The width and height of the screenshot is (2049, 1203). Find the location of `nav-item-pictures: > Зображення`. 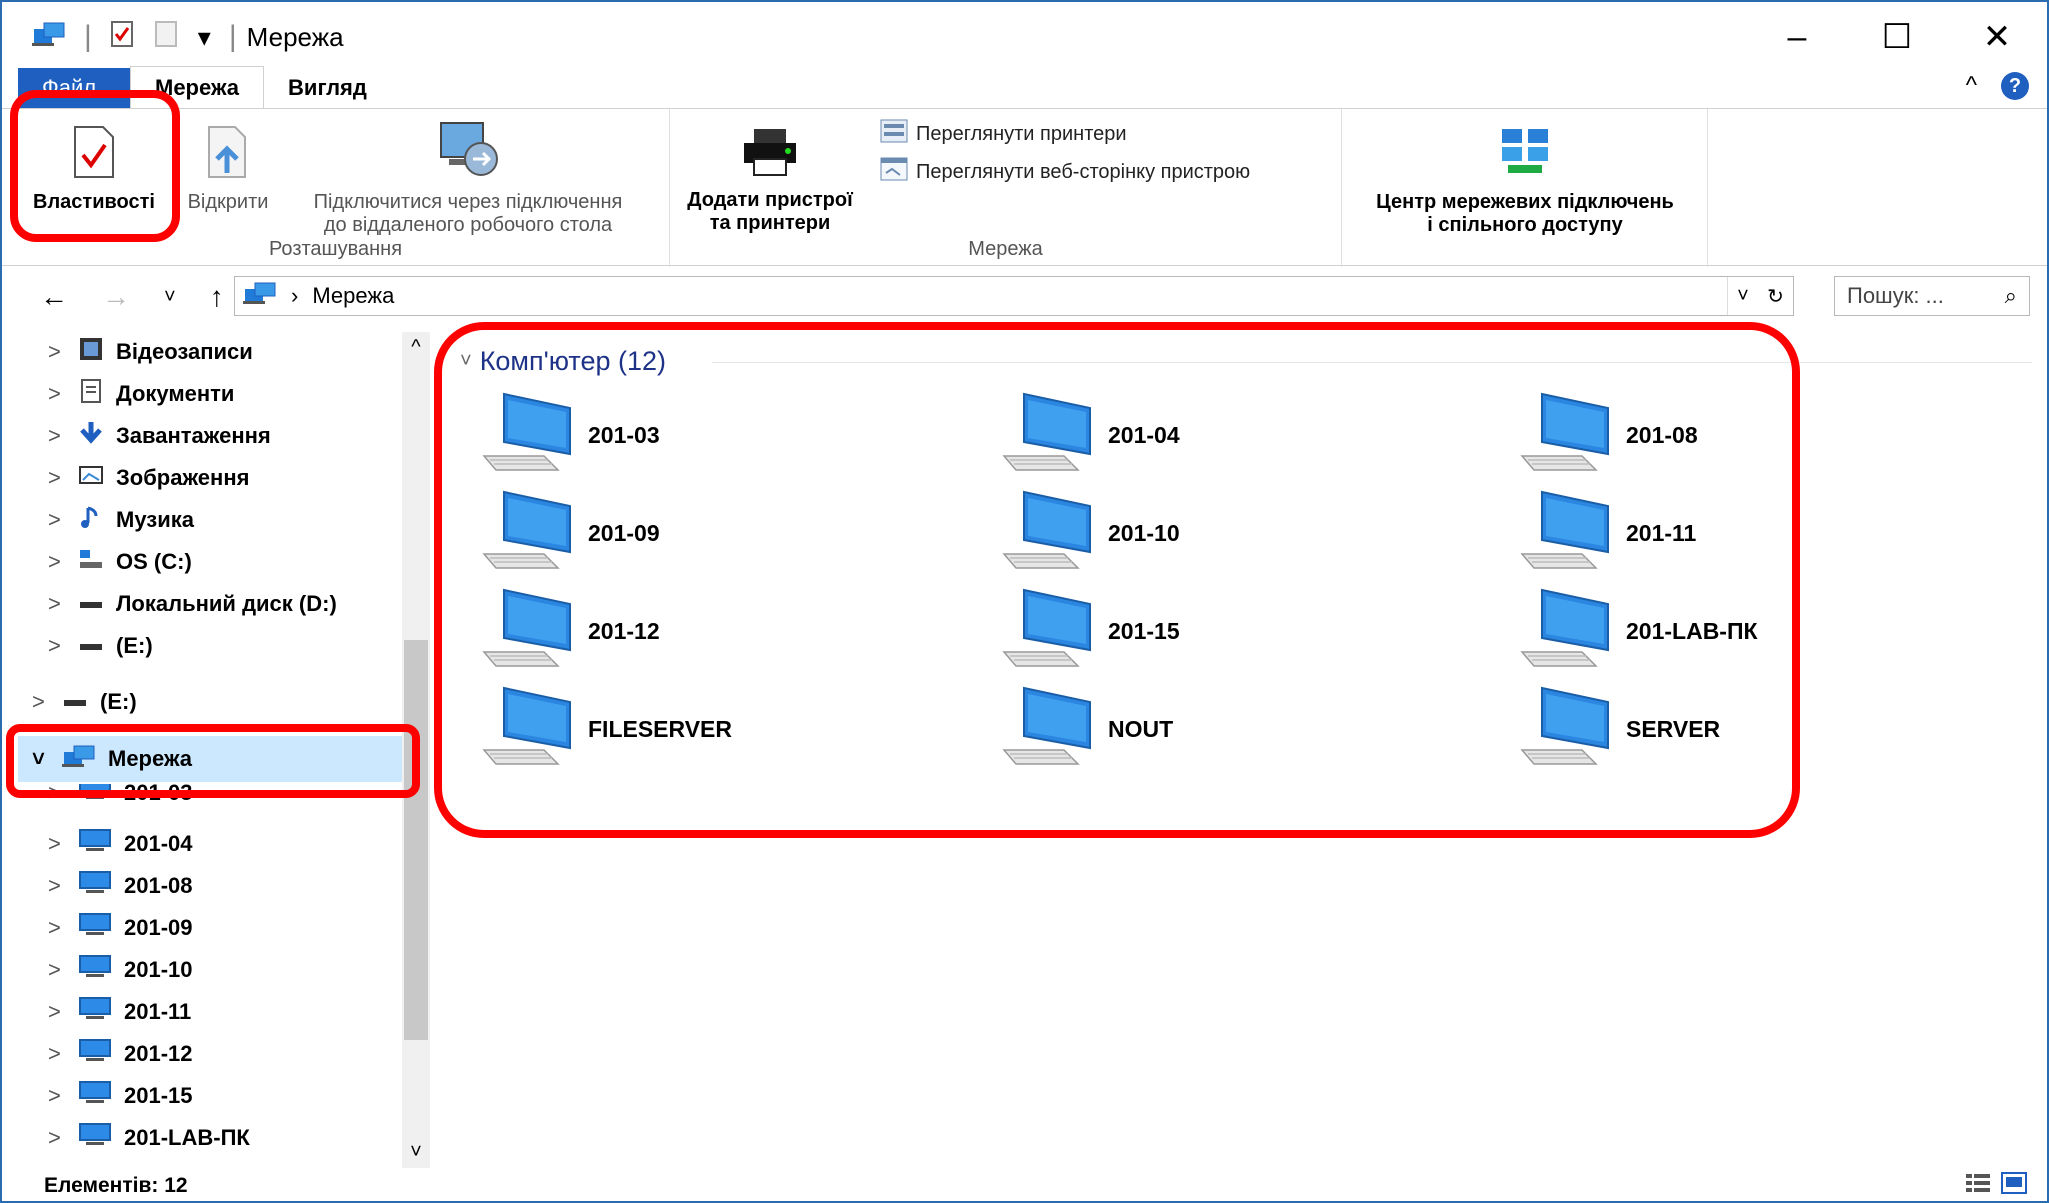

nav-item-pictures: > Зображення is located at coordinates (148, 478).